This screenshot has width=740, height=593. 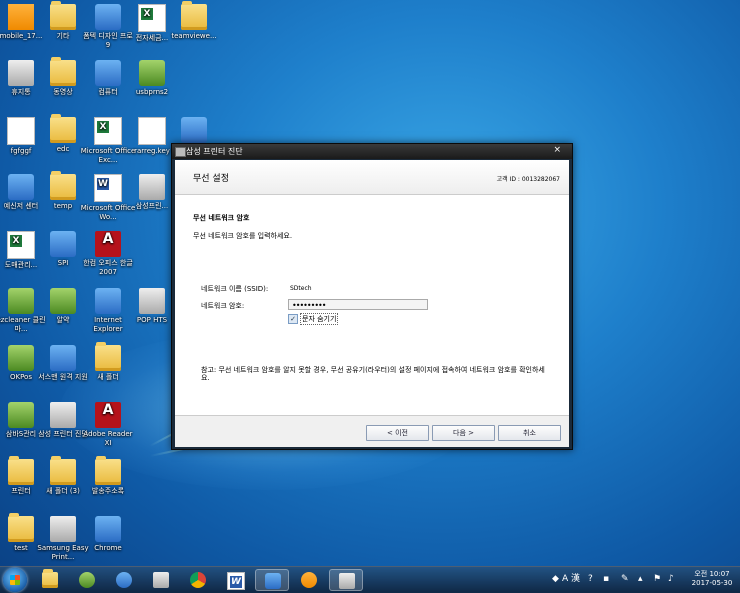 I want to click on back-button: < 이전, so click(x=397, y=433).